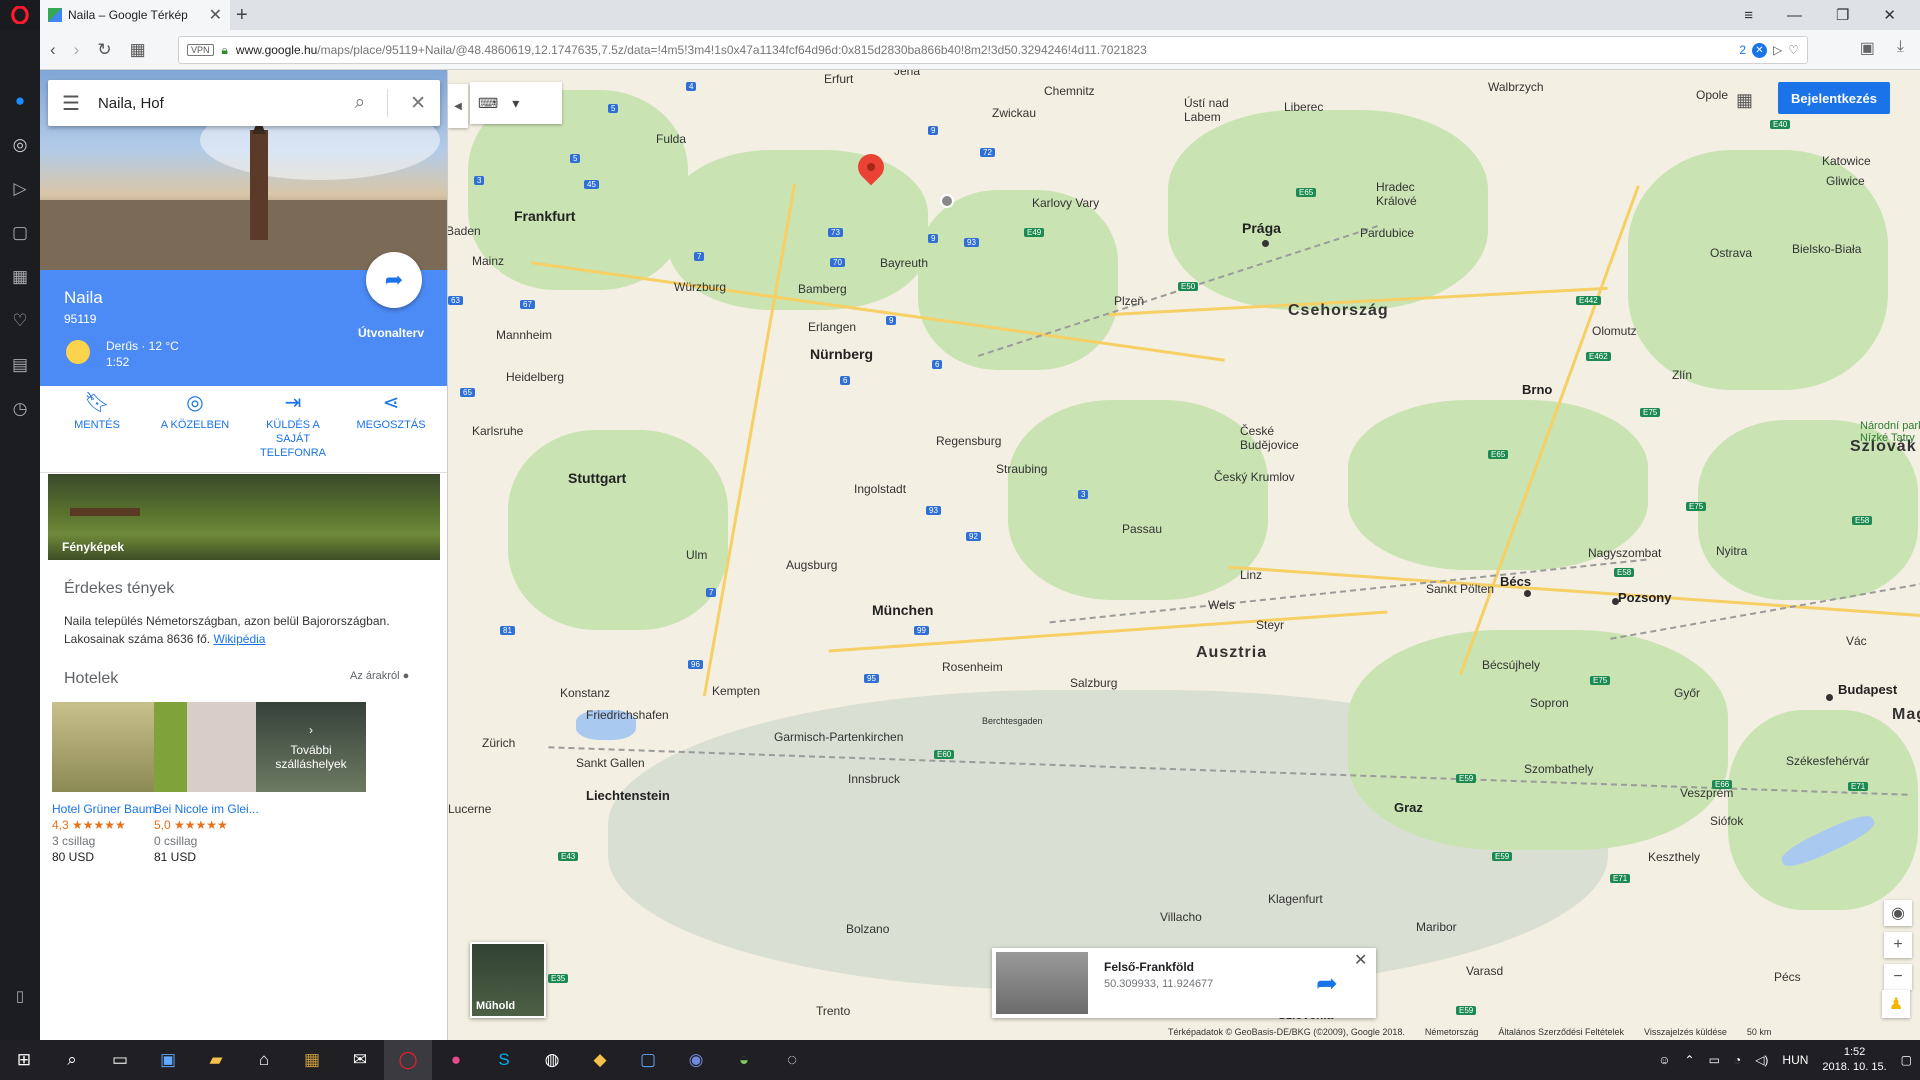  I want to click on windows-start-icon: ⊞, so click(24, 1060).